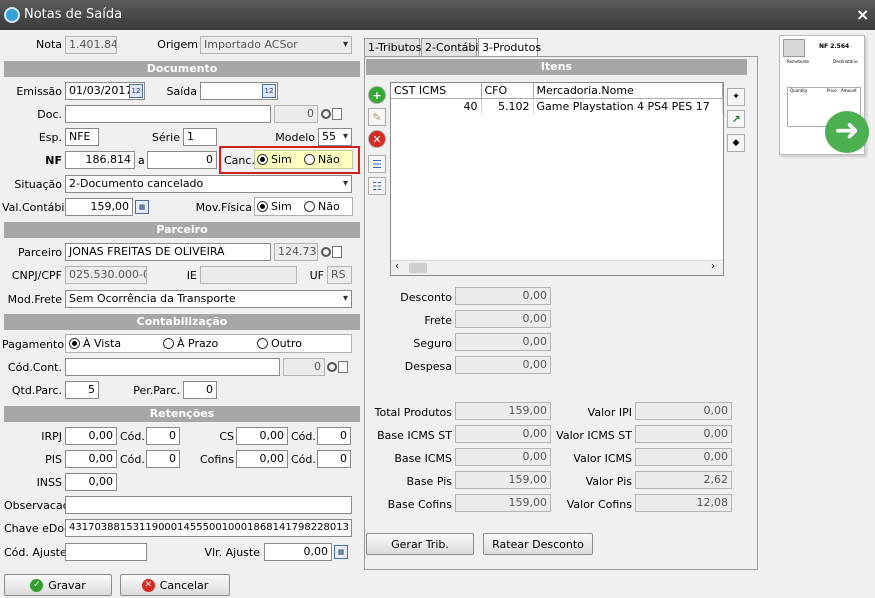 This screenshot has width=875, height=598. What do you see at coordinates (34, 299) in the screenshot?
I see `modfrete-label: Mod.Frete` at bounding box center [34, 299].